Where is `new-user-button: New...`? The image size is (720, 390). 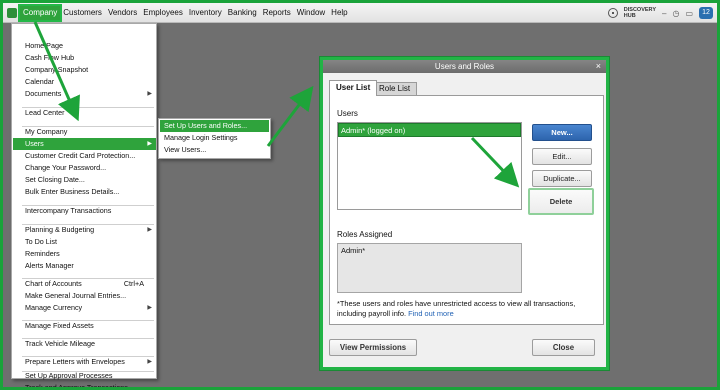 new-user-button: New... is located at coordinates (562, 132).